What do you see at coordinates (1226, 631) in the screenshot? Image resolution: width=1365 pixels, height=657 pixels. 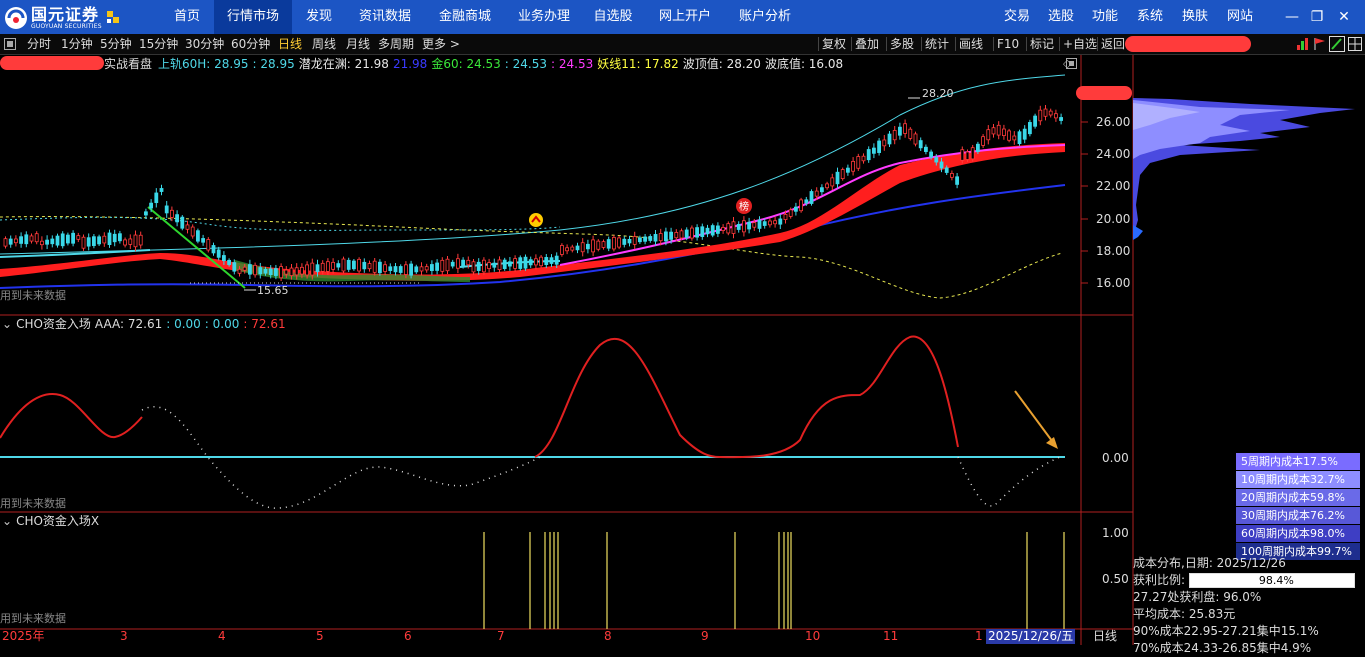 I see `cost90-line: 90%成本22.95-27.21集中15.1%` at bounding box center [1226, 631].